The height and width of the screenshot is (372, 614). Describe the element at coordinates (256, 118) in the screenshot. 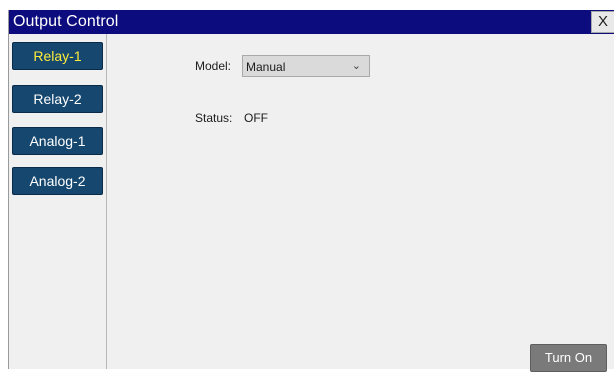

I see `status-value: OFF` at that location.